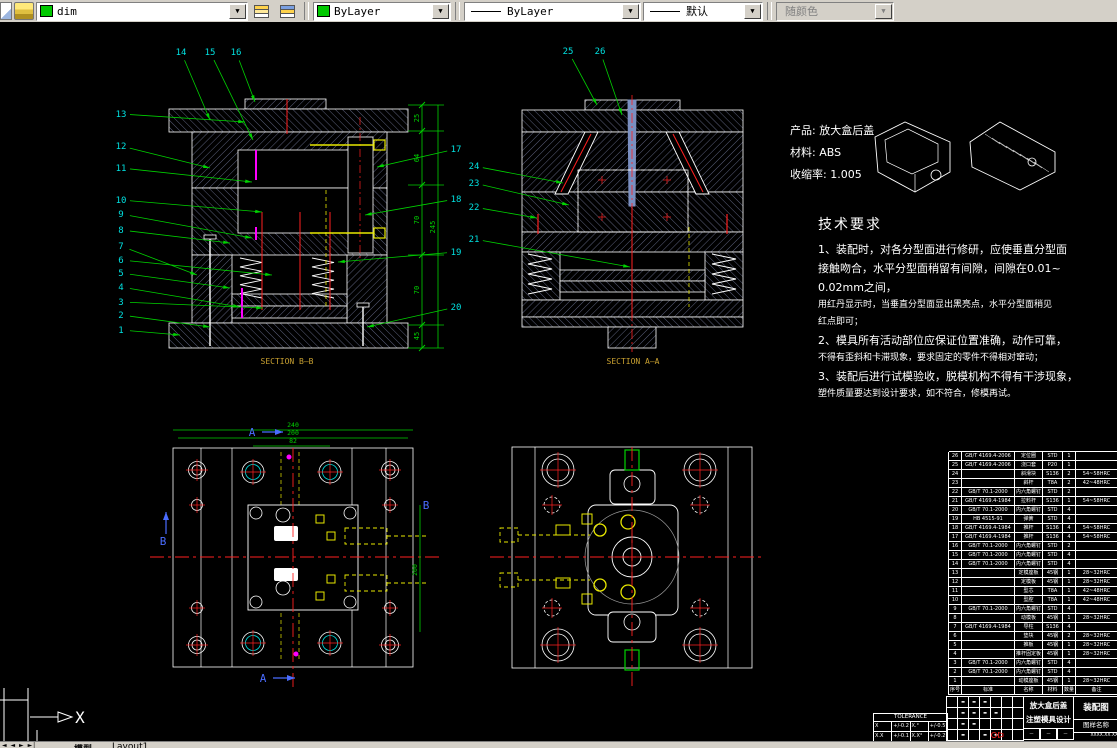 This screenshot has width=1117, height=748. I want to click on linetype-label: ByLayer, so click(530, 11).